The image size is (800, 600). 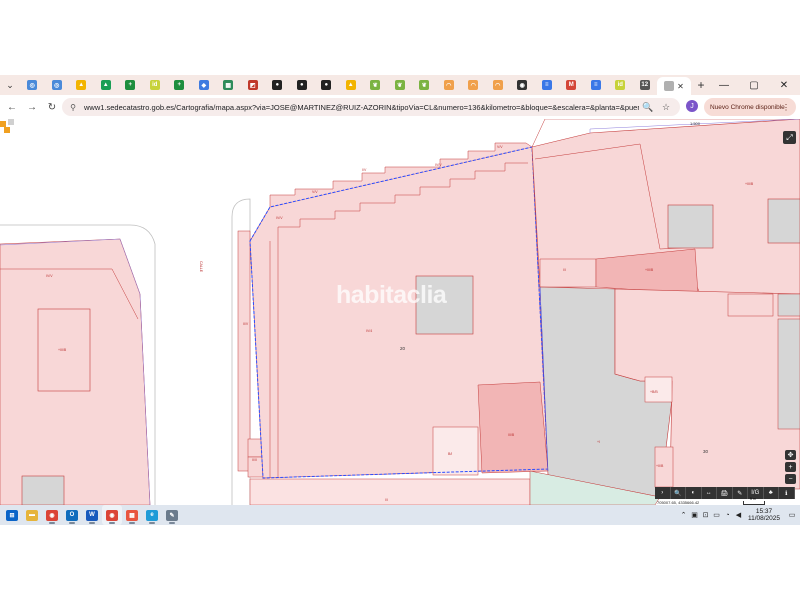 I want to click on back-arrow-icon: ←, so click(x=12, y=107).